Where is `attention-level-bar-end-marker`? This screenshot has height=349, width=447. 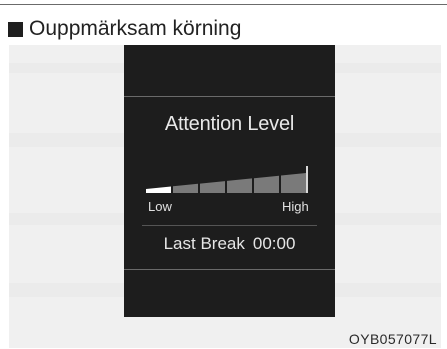 attention-level-bar-end-marker is located at coordinates (307, 179).